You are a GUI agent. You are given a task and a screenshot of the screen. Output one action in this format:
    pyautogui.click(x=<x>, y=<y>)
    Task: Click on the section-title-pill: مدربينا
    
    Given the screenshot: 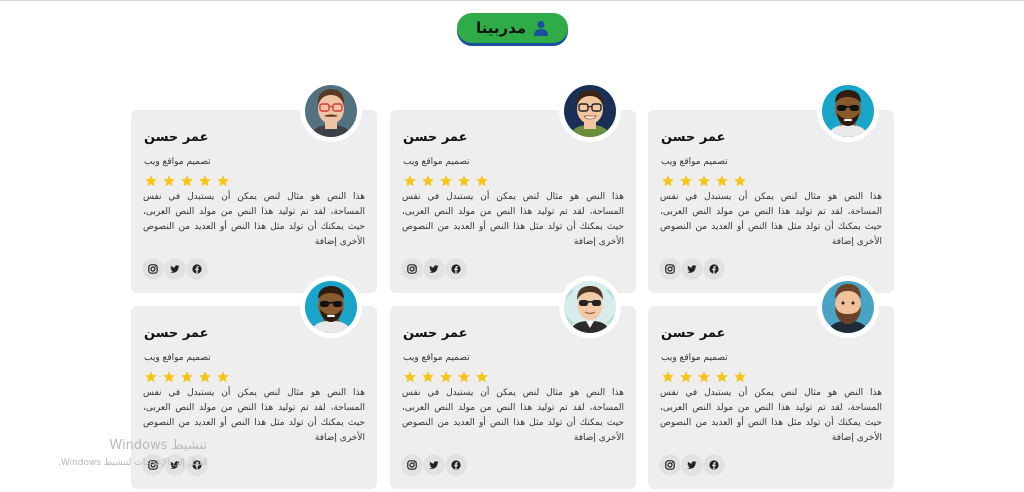 What is the action you would take?
    pyautogui.click(x=512, y=28)
    